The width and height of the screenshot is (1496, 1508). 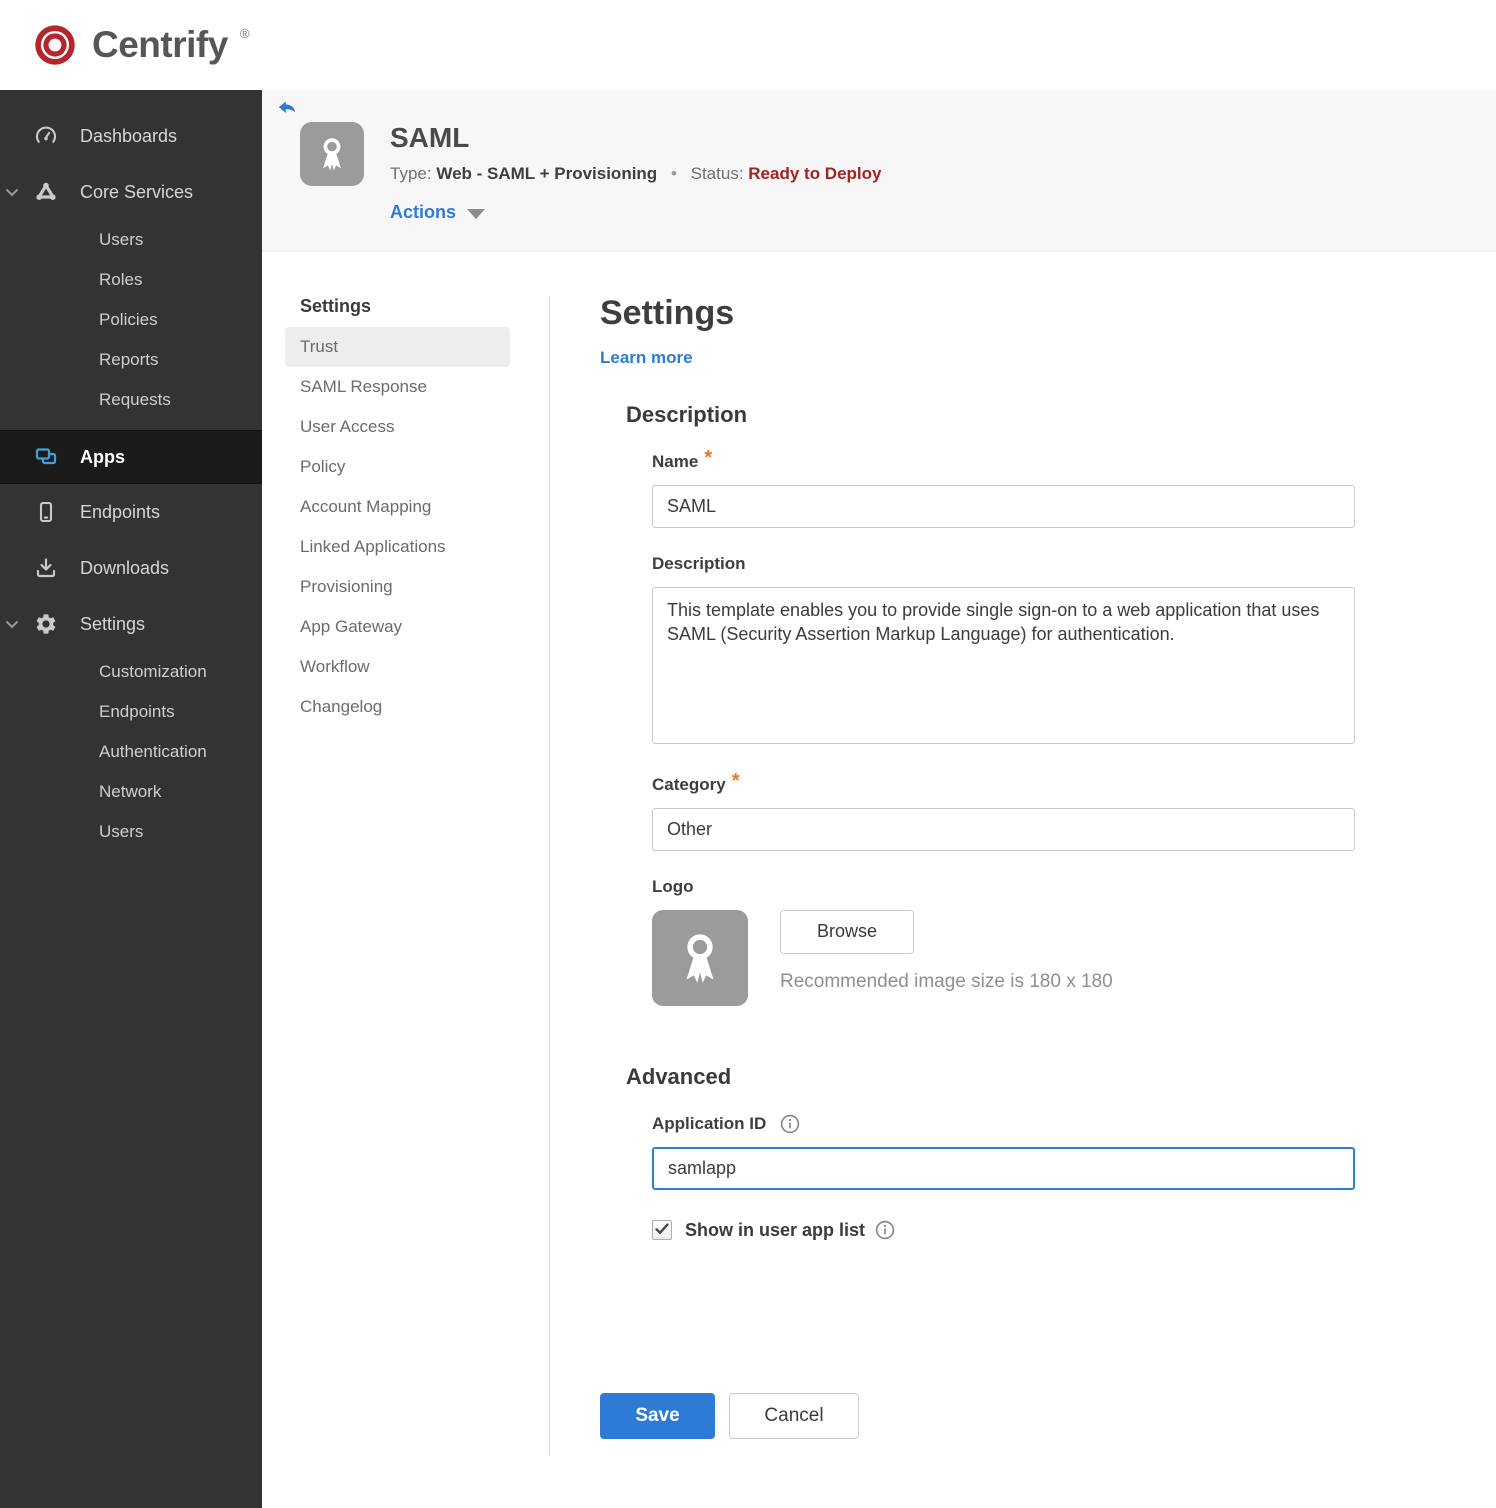 I want to click on sidebar-item-reports: Reports, so click(x=131, y=360).